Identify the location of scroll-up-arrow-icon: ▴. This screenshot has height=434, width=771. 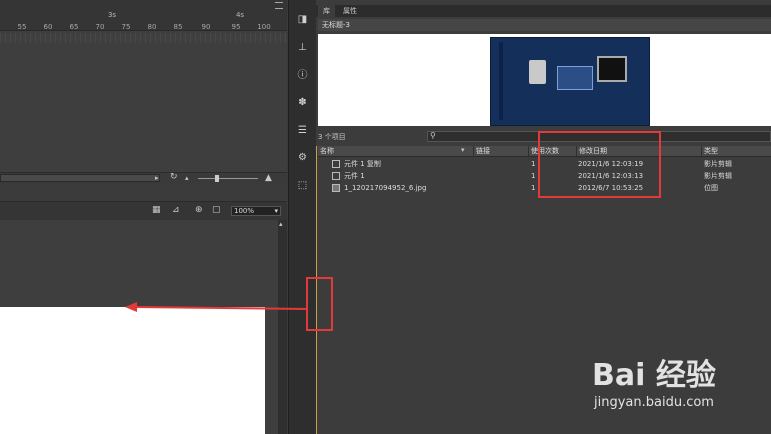
(281, 224).